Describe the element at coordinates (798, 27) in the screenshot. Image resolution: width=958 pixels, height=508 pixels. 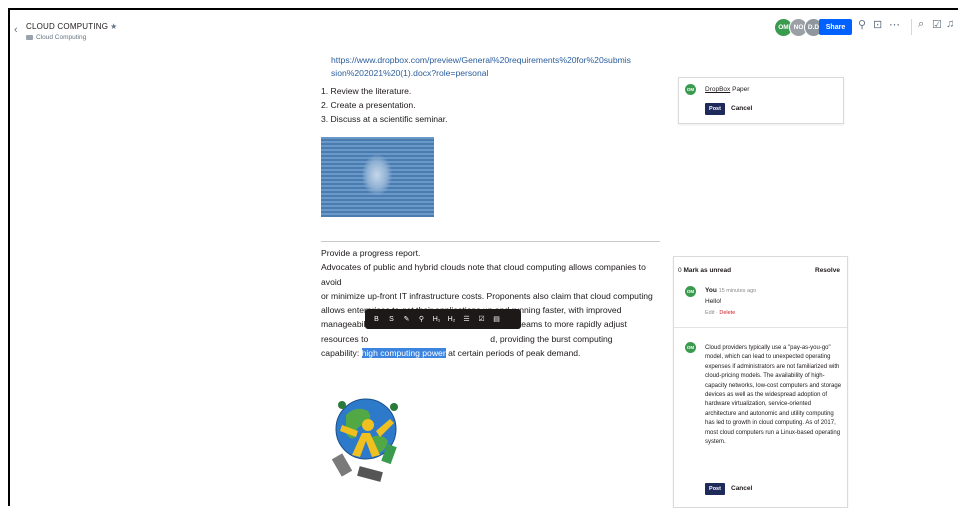
I see `collaborator-avatars: OM NO D.D` at that location.